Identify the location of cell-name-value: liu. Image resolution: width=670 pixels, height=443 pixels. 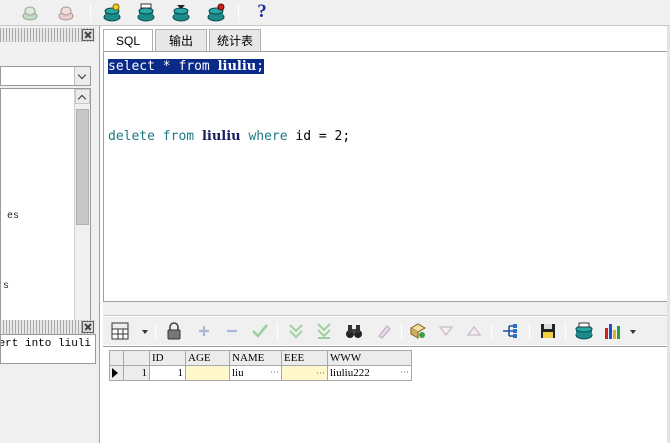
(238, 373).